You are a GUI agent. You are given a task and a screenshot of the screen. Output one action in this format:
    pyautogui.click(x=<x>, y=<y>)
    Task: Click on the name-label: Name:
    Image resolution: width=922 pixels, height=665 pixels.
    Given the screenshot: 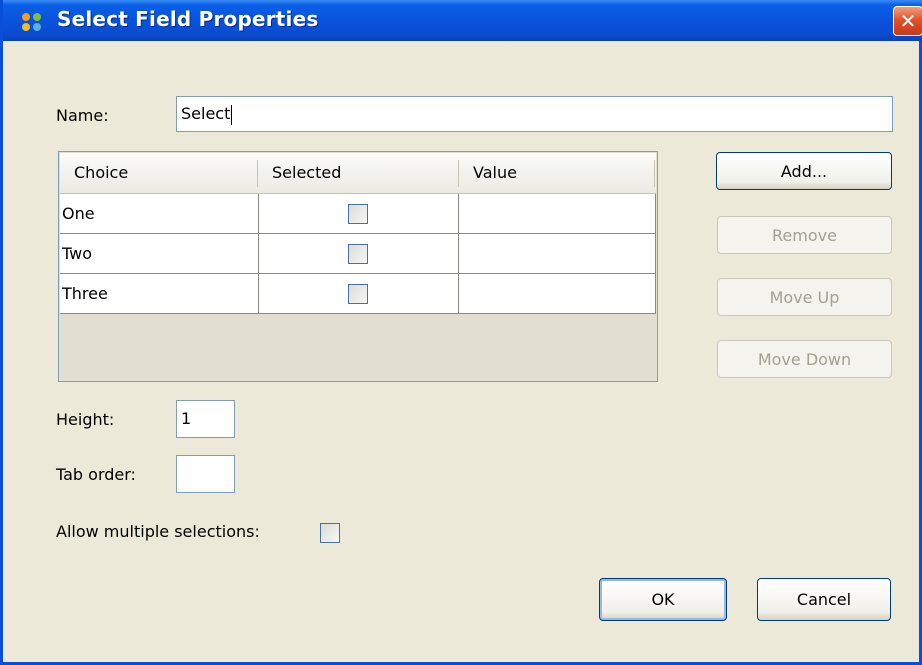 What is the action you would take?
    pyautogui.click(x=82, y=115)
    